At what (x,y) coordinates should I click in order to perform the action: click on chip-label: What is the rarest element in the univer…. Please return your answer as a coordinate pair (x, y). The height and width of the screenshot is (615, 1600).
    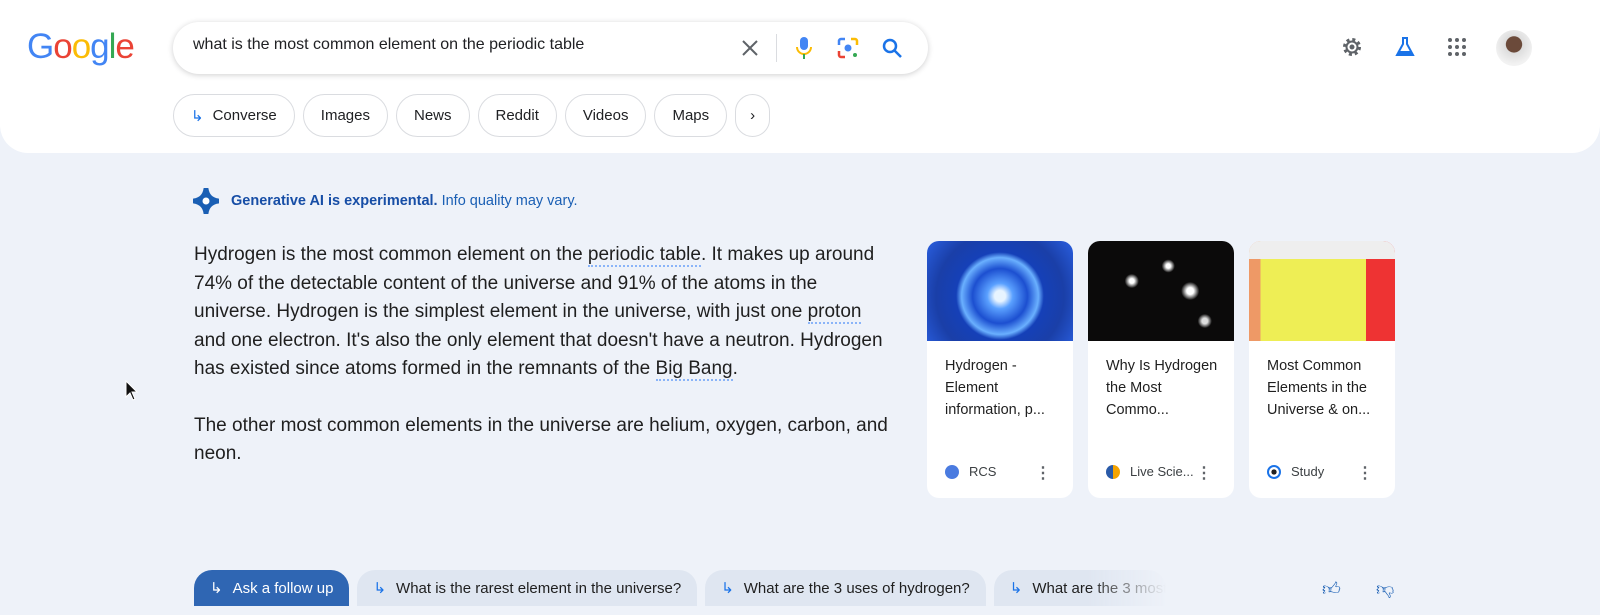
    Looking at the image, I should click on (539, 588).